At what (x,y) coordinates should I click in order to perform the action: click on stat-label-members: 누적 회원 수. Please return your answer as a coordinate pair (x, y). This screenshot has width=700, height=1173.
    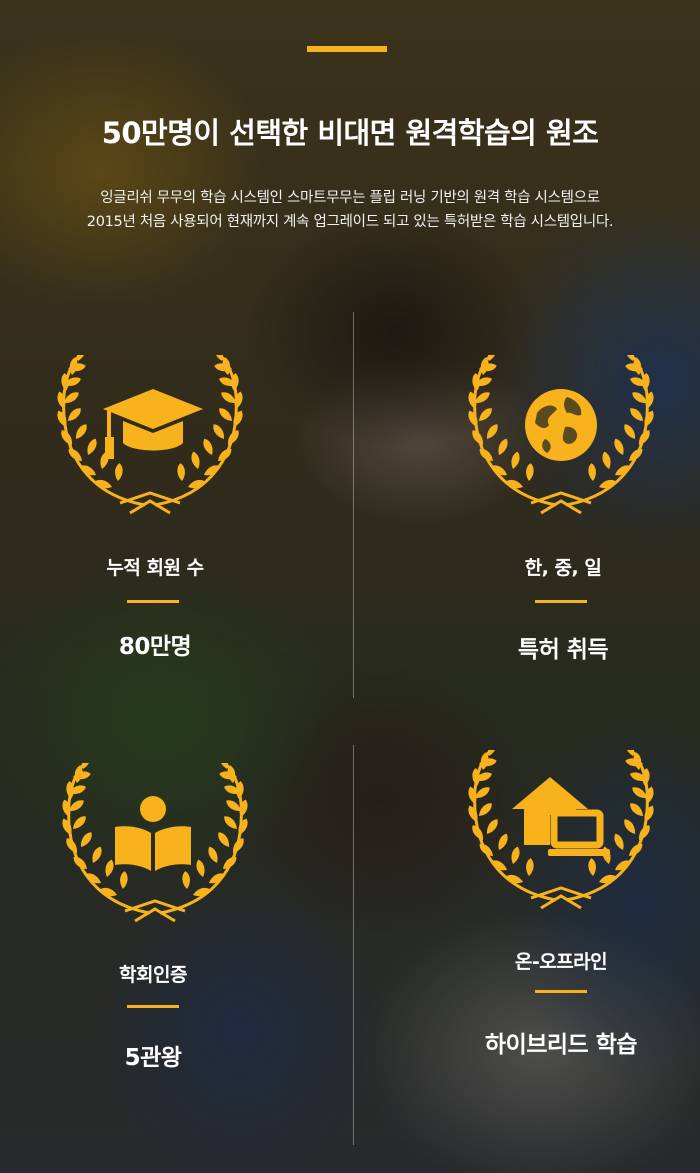
    Looking at the image, I should click on (155, 568).